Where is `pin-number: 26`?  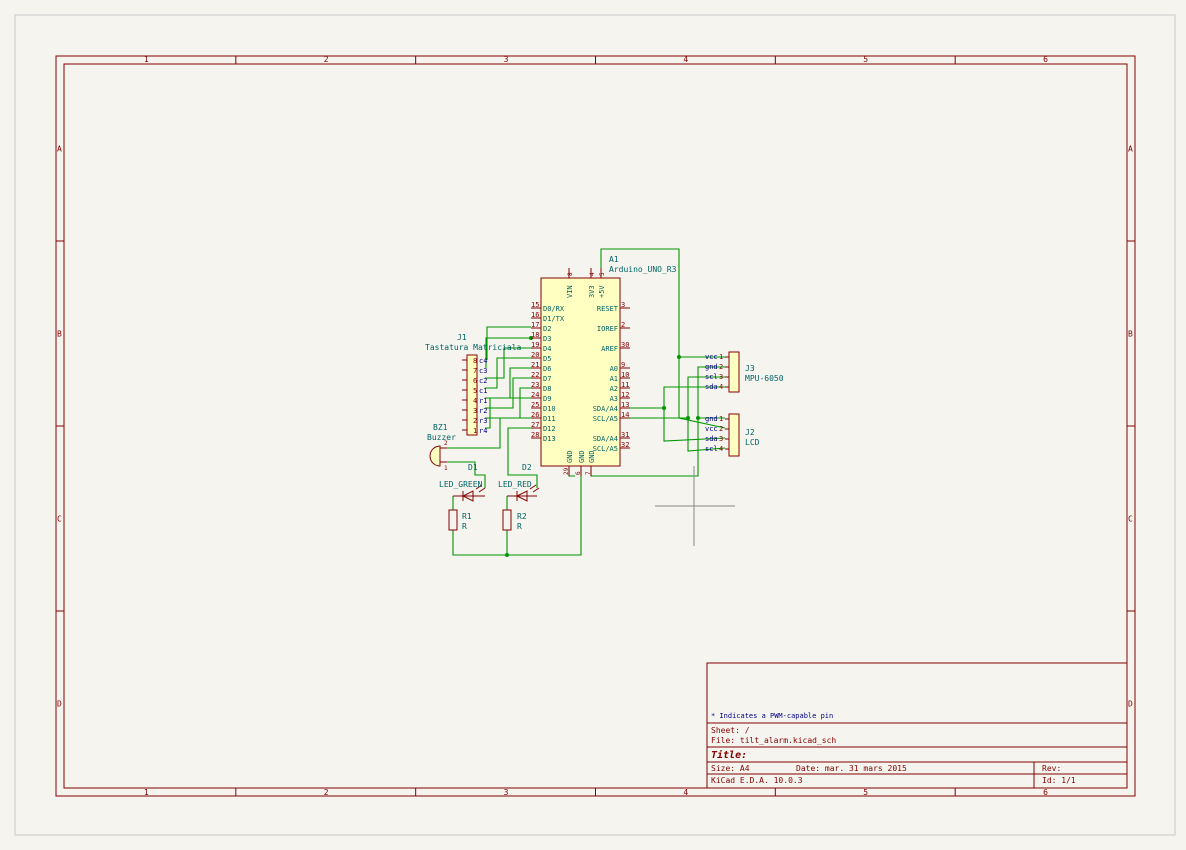
pin-number: 26 is located at coordinates (535, 415).